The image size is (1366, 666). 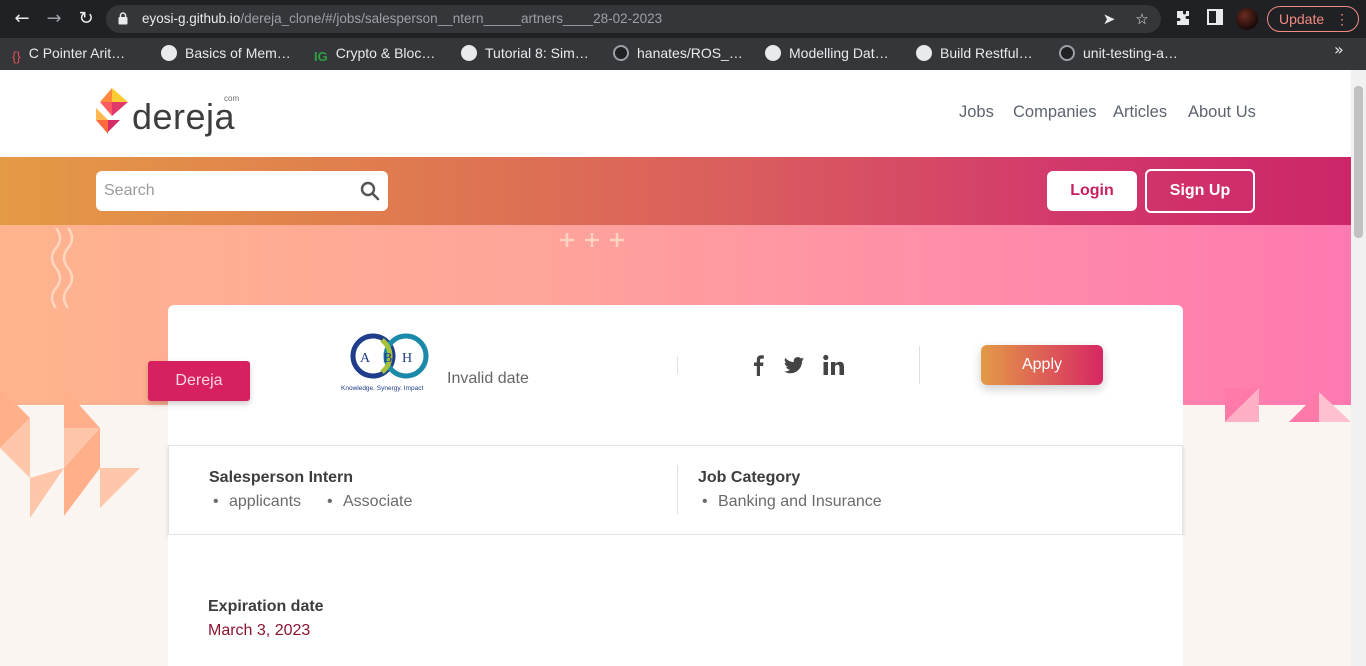 What do you see at coordinates (675, 191) in the screenshot?
I see `search-band: Login Sign Up` at bounding box center [675, 191].